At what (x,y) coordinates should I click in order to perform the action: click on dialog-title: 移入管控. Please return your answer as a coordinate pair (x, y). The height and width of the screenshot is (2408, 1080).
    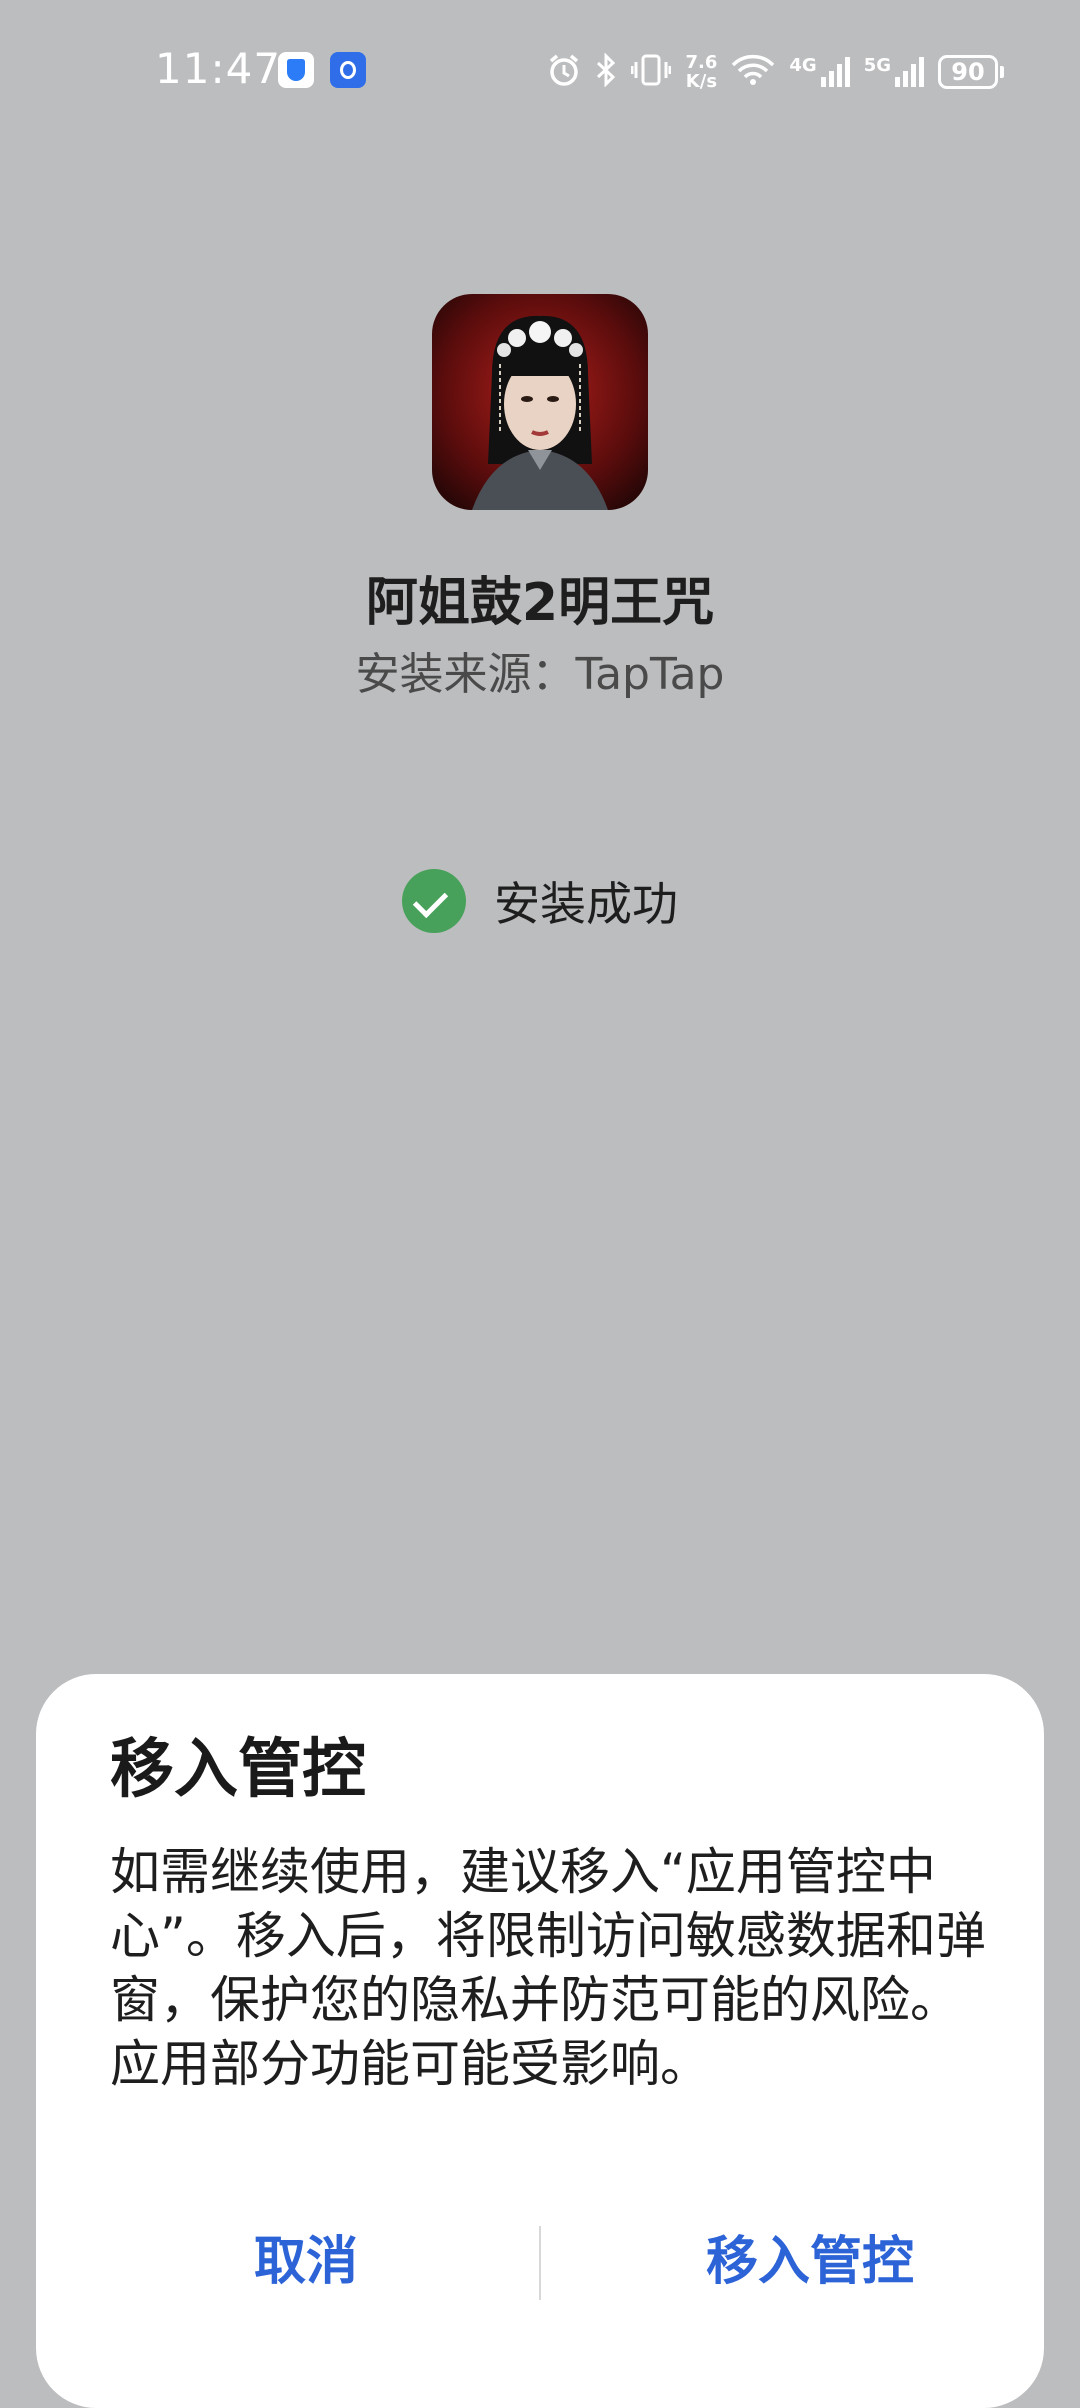
    Looking at the image, I should click on (238, 1770).